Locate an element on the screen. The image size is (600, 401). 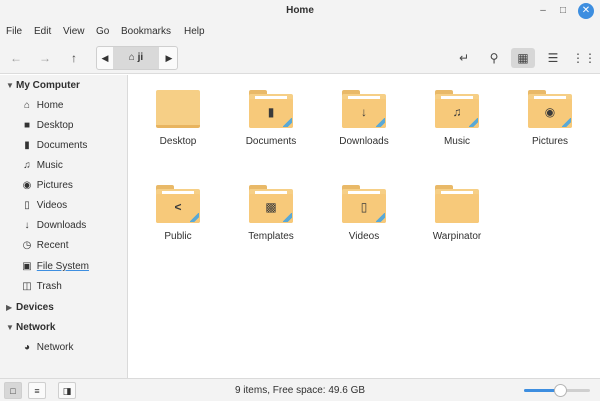
sidebar-item-music: ♫ Music is located at coordinates (41, 165).